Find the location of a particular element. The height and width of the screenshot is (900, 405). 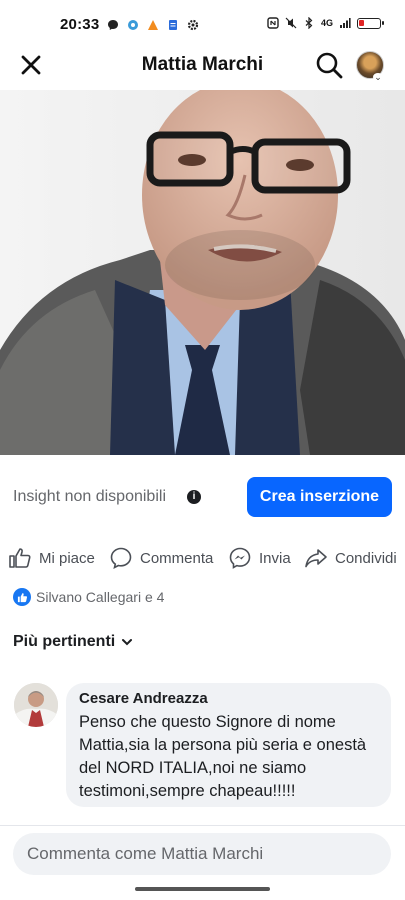

page-title: Mattia Marchi is located at coordinates (202, 64).